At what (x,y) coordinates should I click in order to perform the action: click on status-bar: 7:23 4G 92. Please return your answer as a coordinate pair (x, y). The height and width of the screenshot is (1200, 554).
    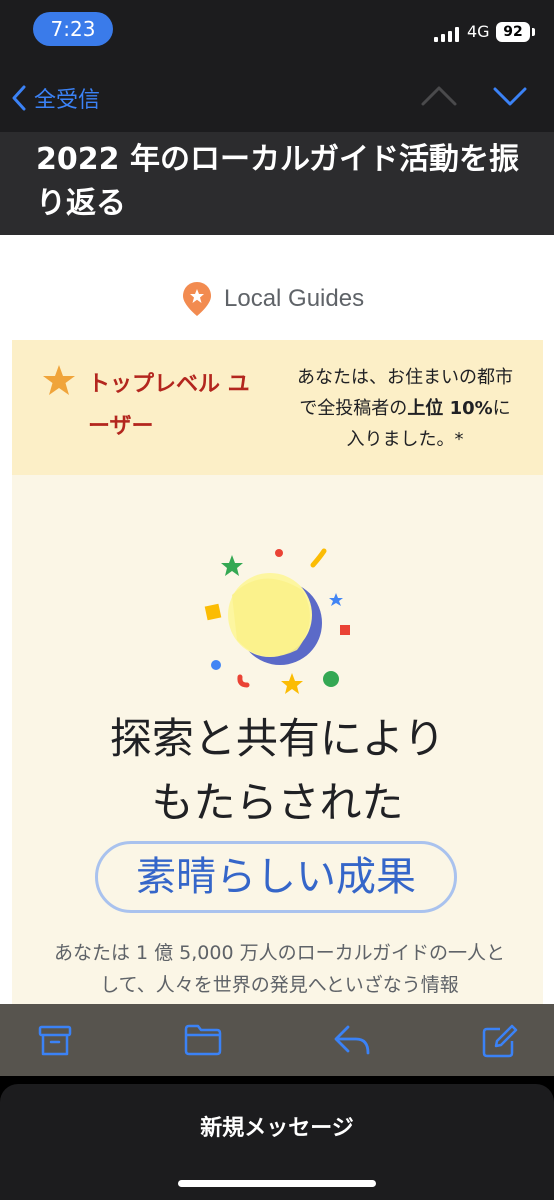
    Looking at the image, I should click on (277, 30).